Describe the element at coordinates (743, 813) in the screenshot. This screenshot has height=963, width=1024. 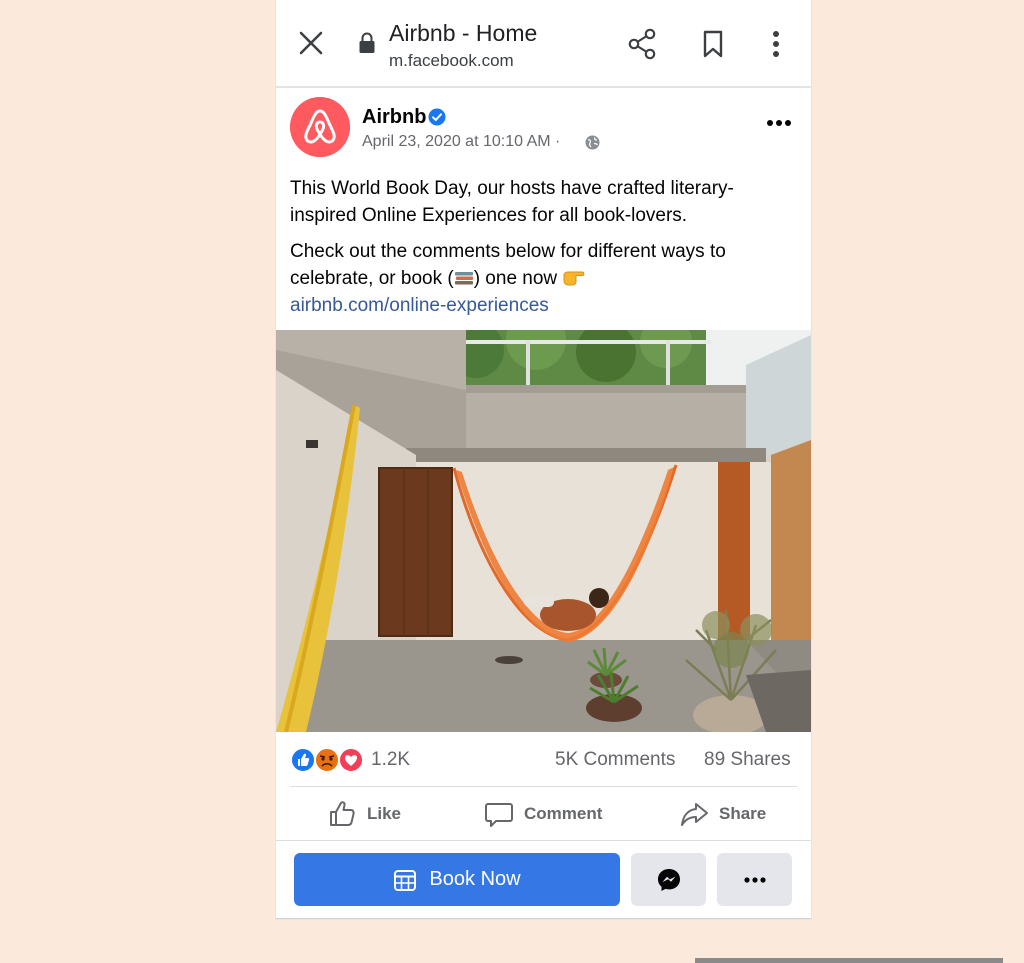
I see `share-label: Share` at that location.